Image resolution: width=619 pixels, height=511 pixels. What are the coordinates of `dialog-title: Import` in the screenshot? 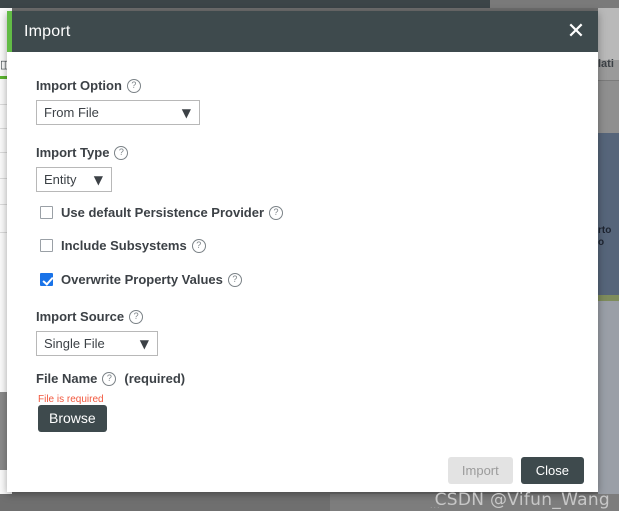 It's located at (47, 31).